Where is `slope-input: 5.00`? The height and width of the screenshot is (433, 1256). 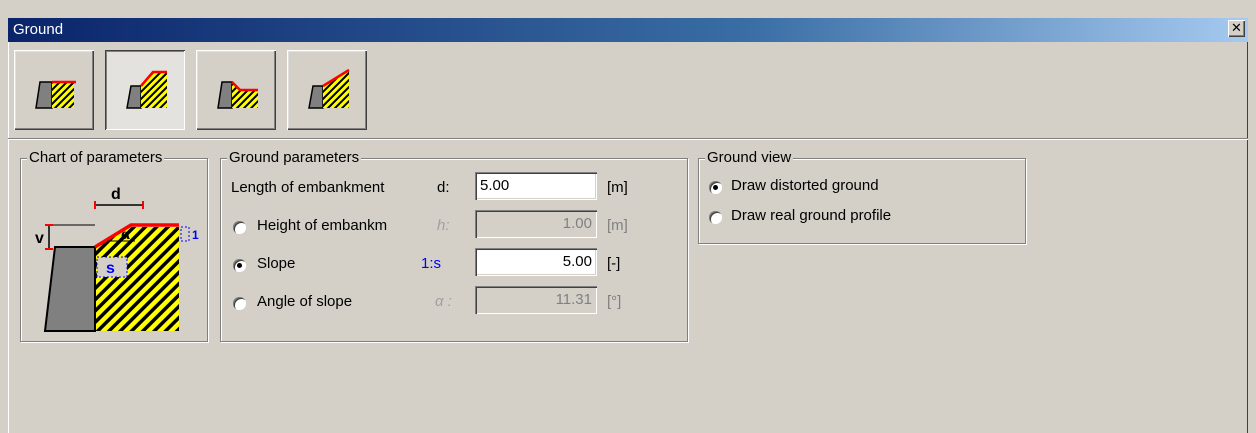
slope-input: 5.00 is located at coordinates (536, 262).